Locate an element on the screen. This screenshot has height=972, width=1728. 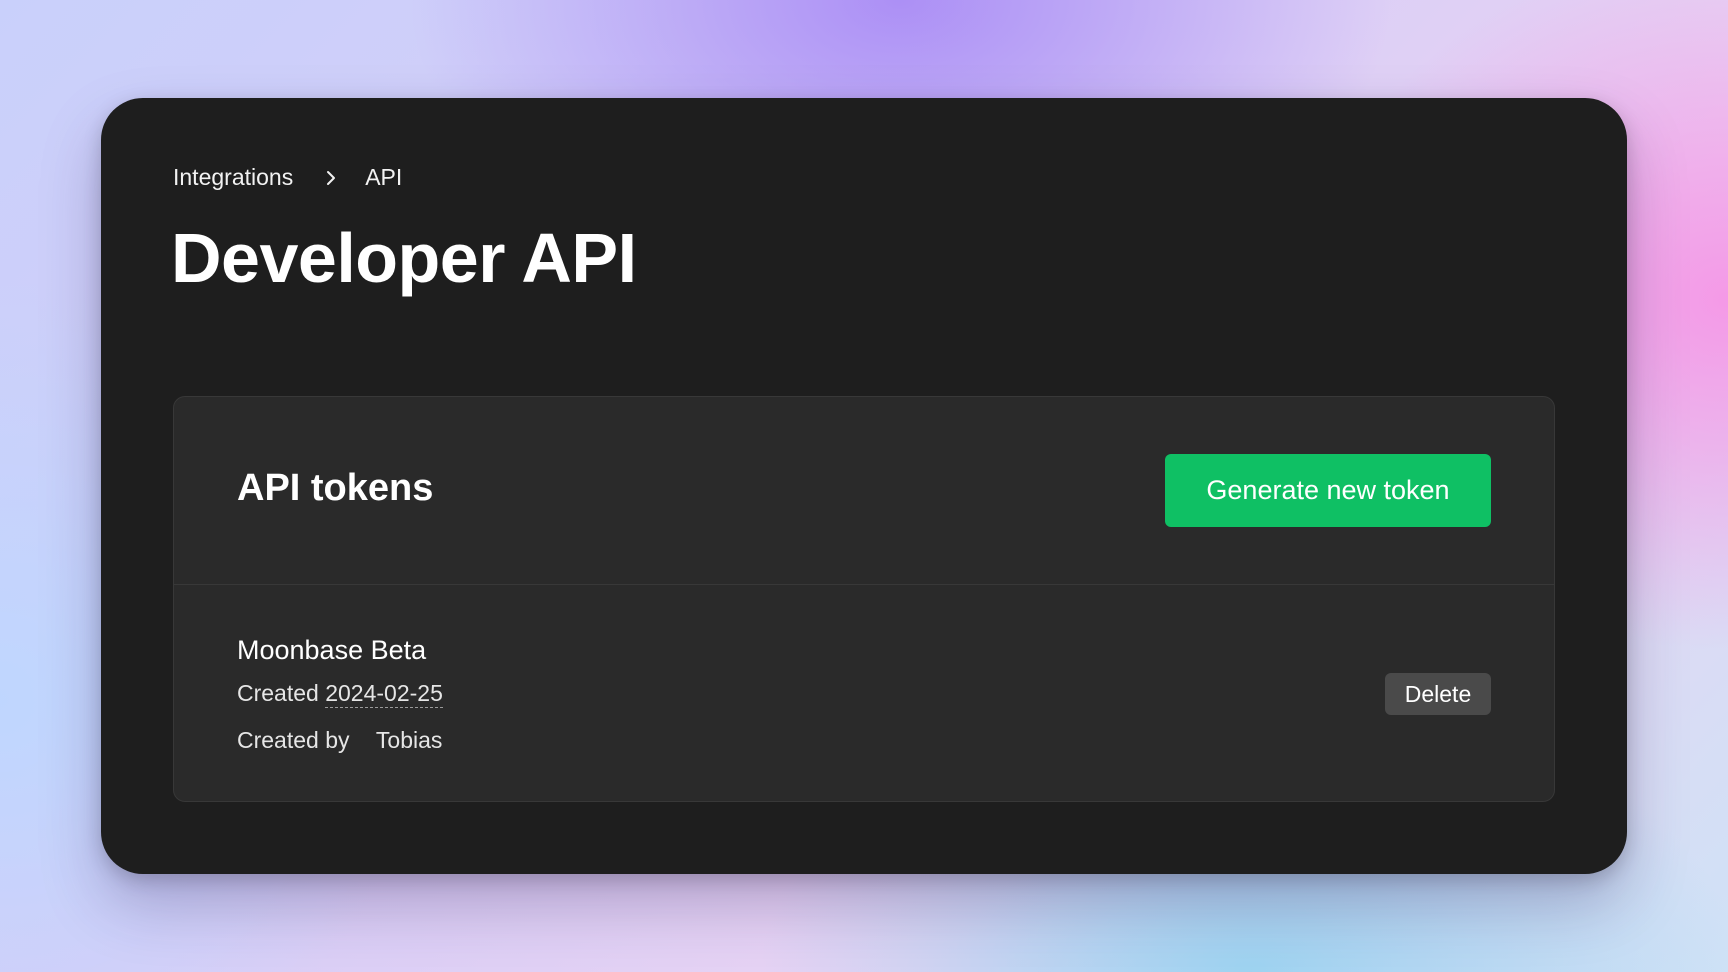
breadcrumb-item-integrations: Integrations is located at coordinates (233, 177).